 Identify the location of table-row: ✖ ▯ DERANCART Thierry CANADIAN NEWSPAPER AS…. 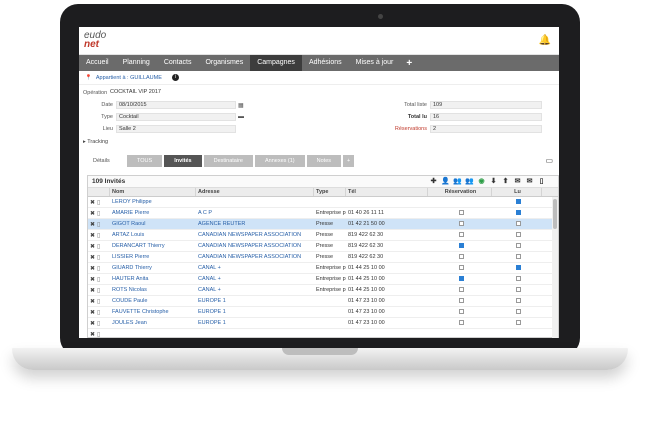
(323, 246).